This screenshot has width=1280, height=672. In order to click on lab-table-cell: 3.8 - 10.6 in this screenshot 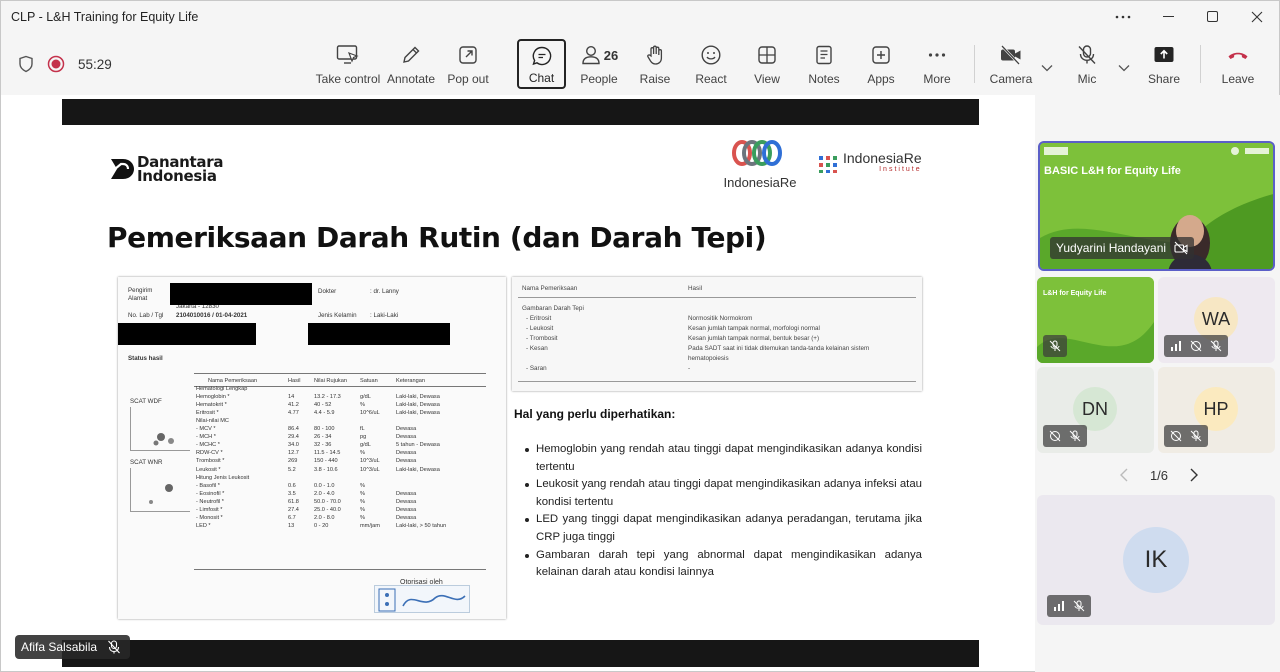, I will do `click(326, 469)`.